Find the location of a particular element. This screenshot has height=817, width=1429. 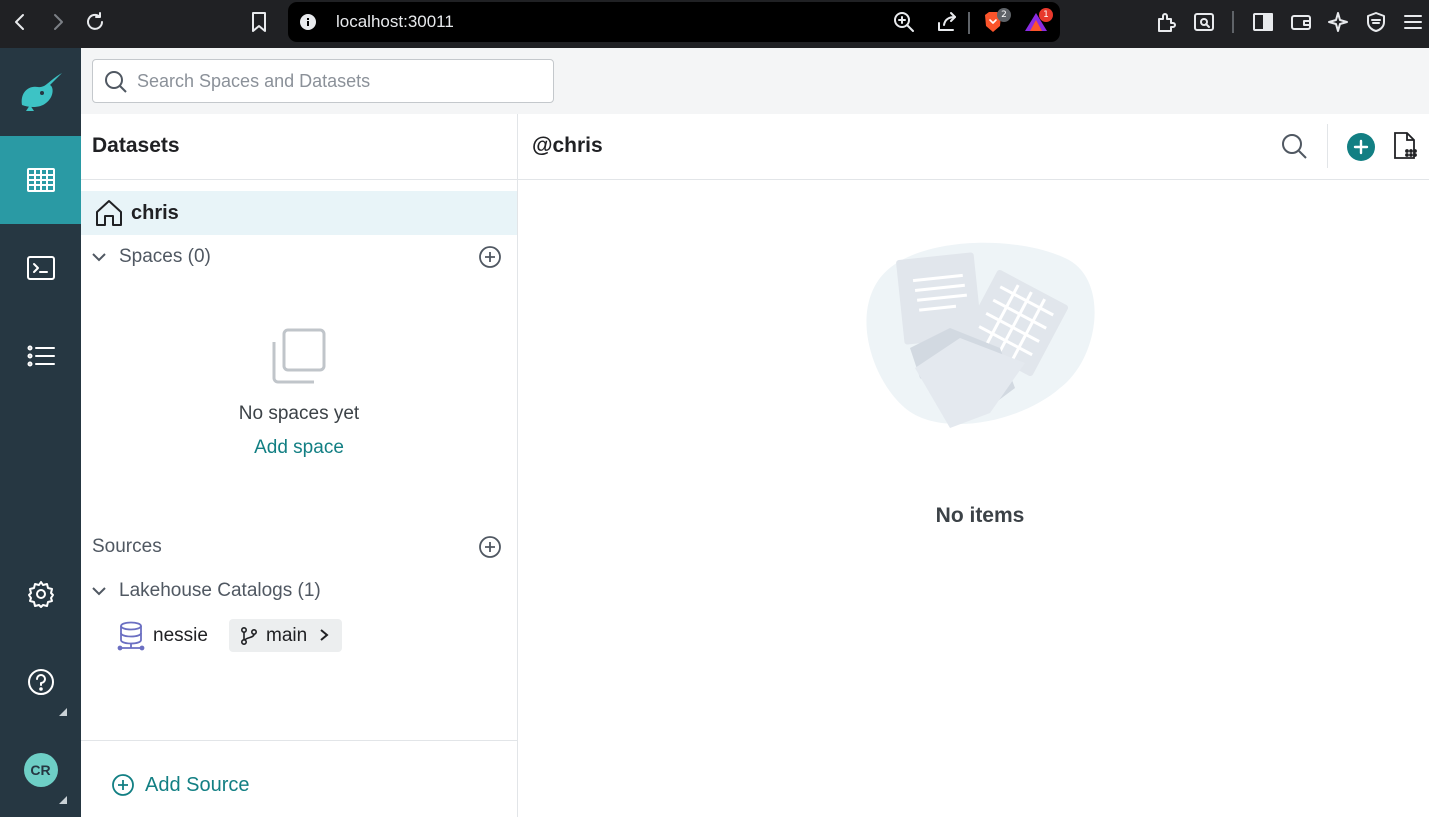

user-menu-indicator is located at coordinates (63, 800).